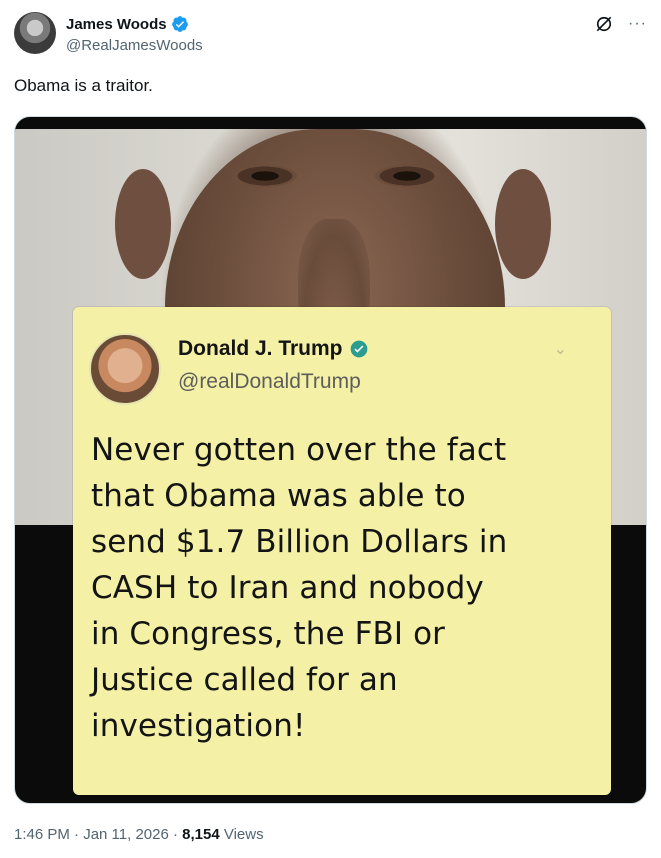 This screenshot has height=858, width=661. Describe the element at coordinates (260, 348) in the screenshot. I see `embedded-display-name: Donald J. Trump` at that location.